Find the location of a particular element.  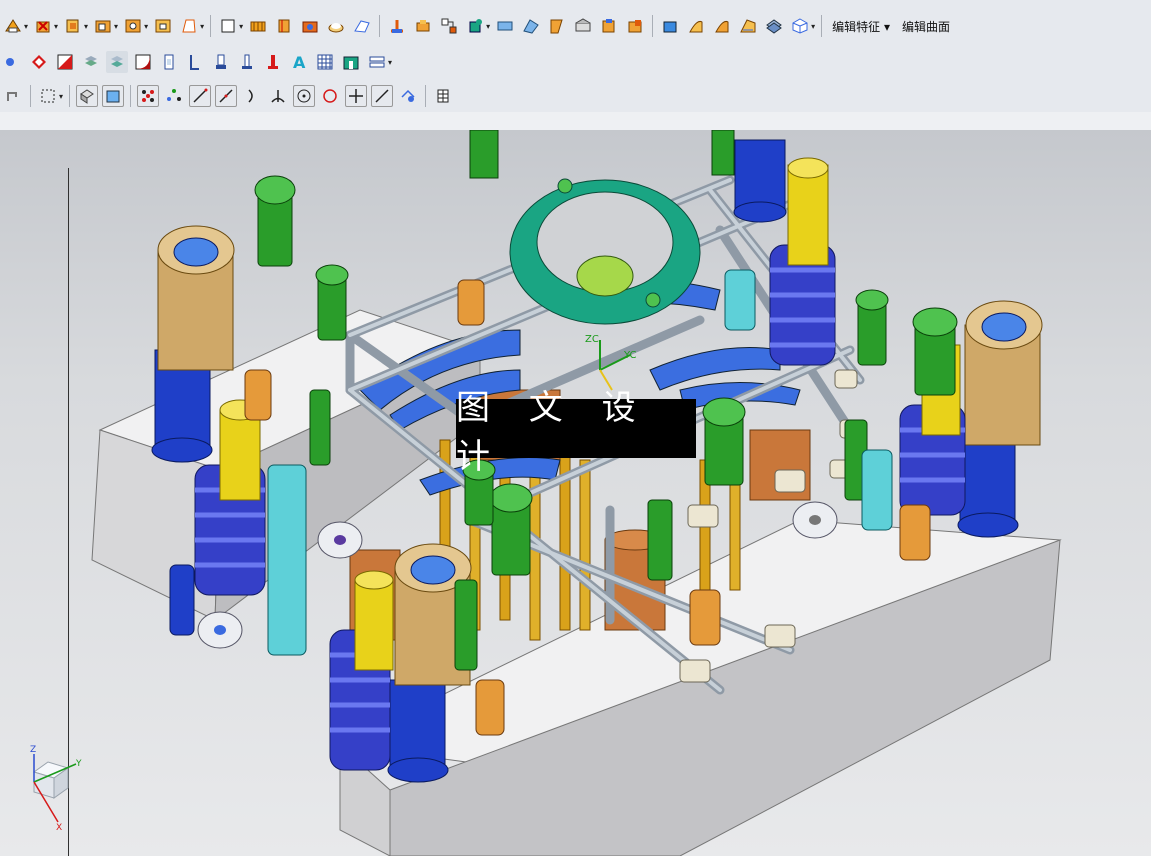

wireframe-icon is located at coordinates (113, 96).